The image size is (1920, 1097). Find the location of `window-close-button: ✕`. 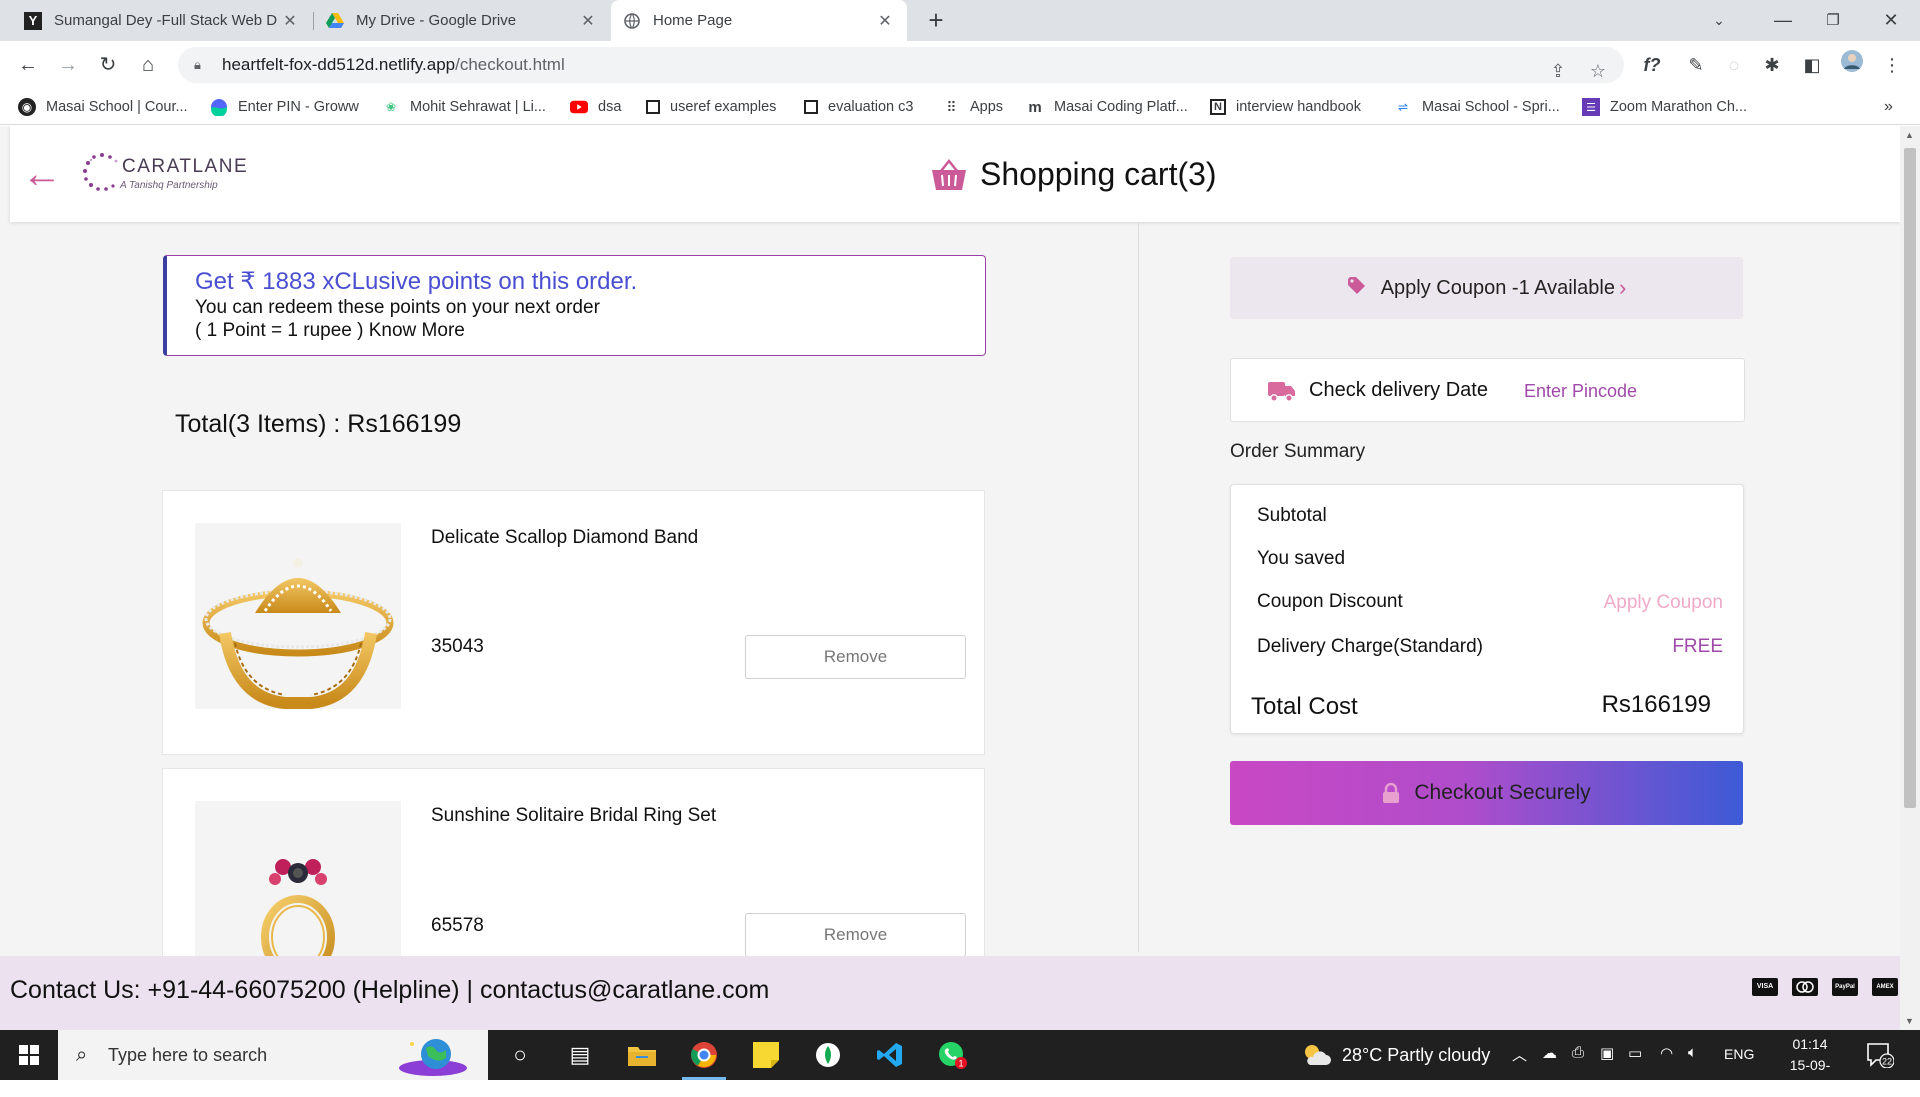

window-close-button: ✕ is located at coordinates (1891, 20).